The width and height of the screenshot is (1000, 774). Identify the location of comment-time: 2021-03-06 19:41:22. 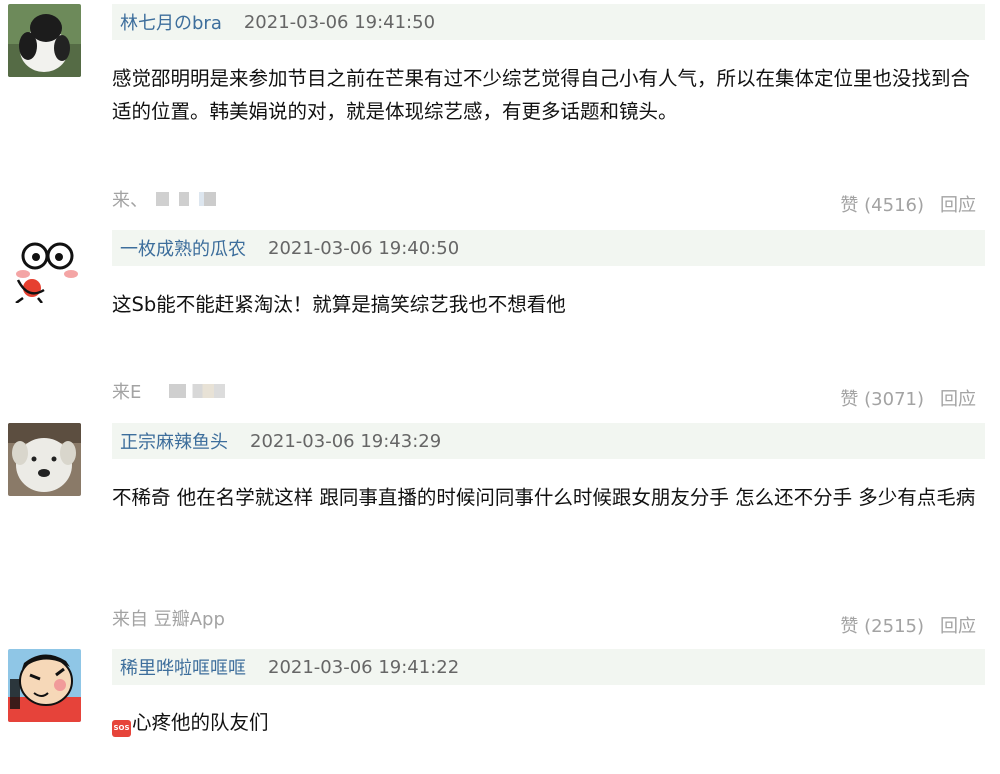
(364, 667).